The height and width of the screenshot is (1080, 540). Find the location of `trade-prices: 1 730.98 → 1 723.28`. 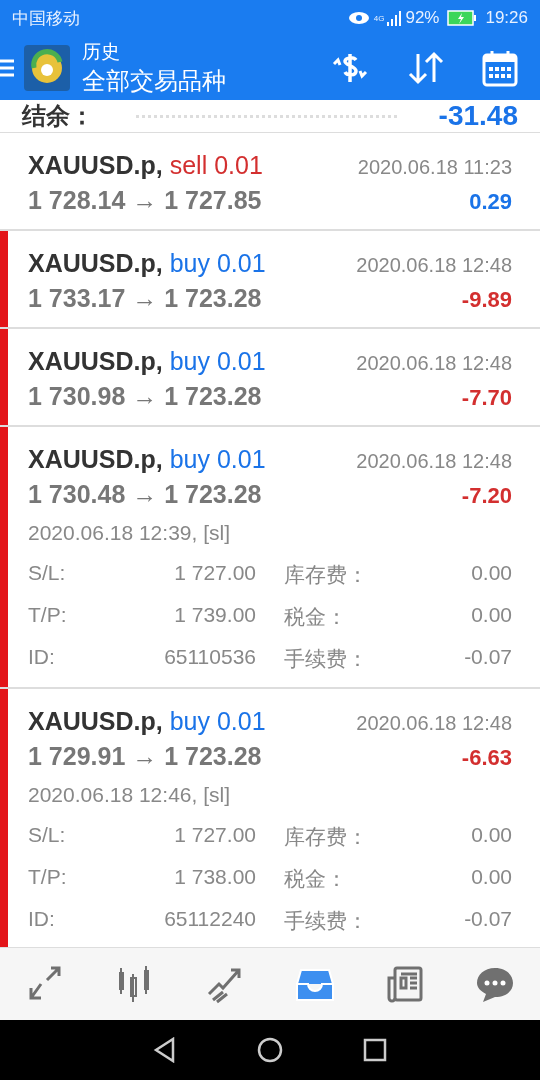

trade-prices: 1 730.98 → 1 723.28 is located at coordinates (145, 396).